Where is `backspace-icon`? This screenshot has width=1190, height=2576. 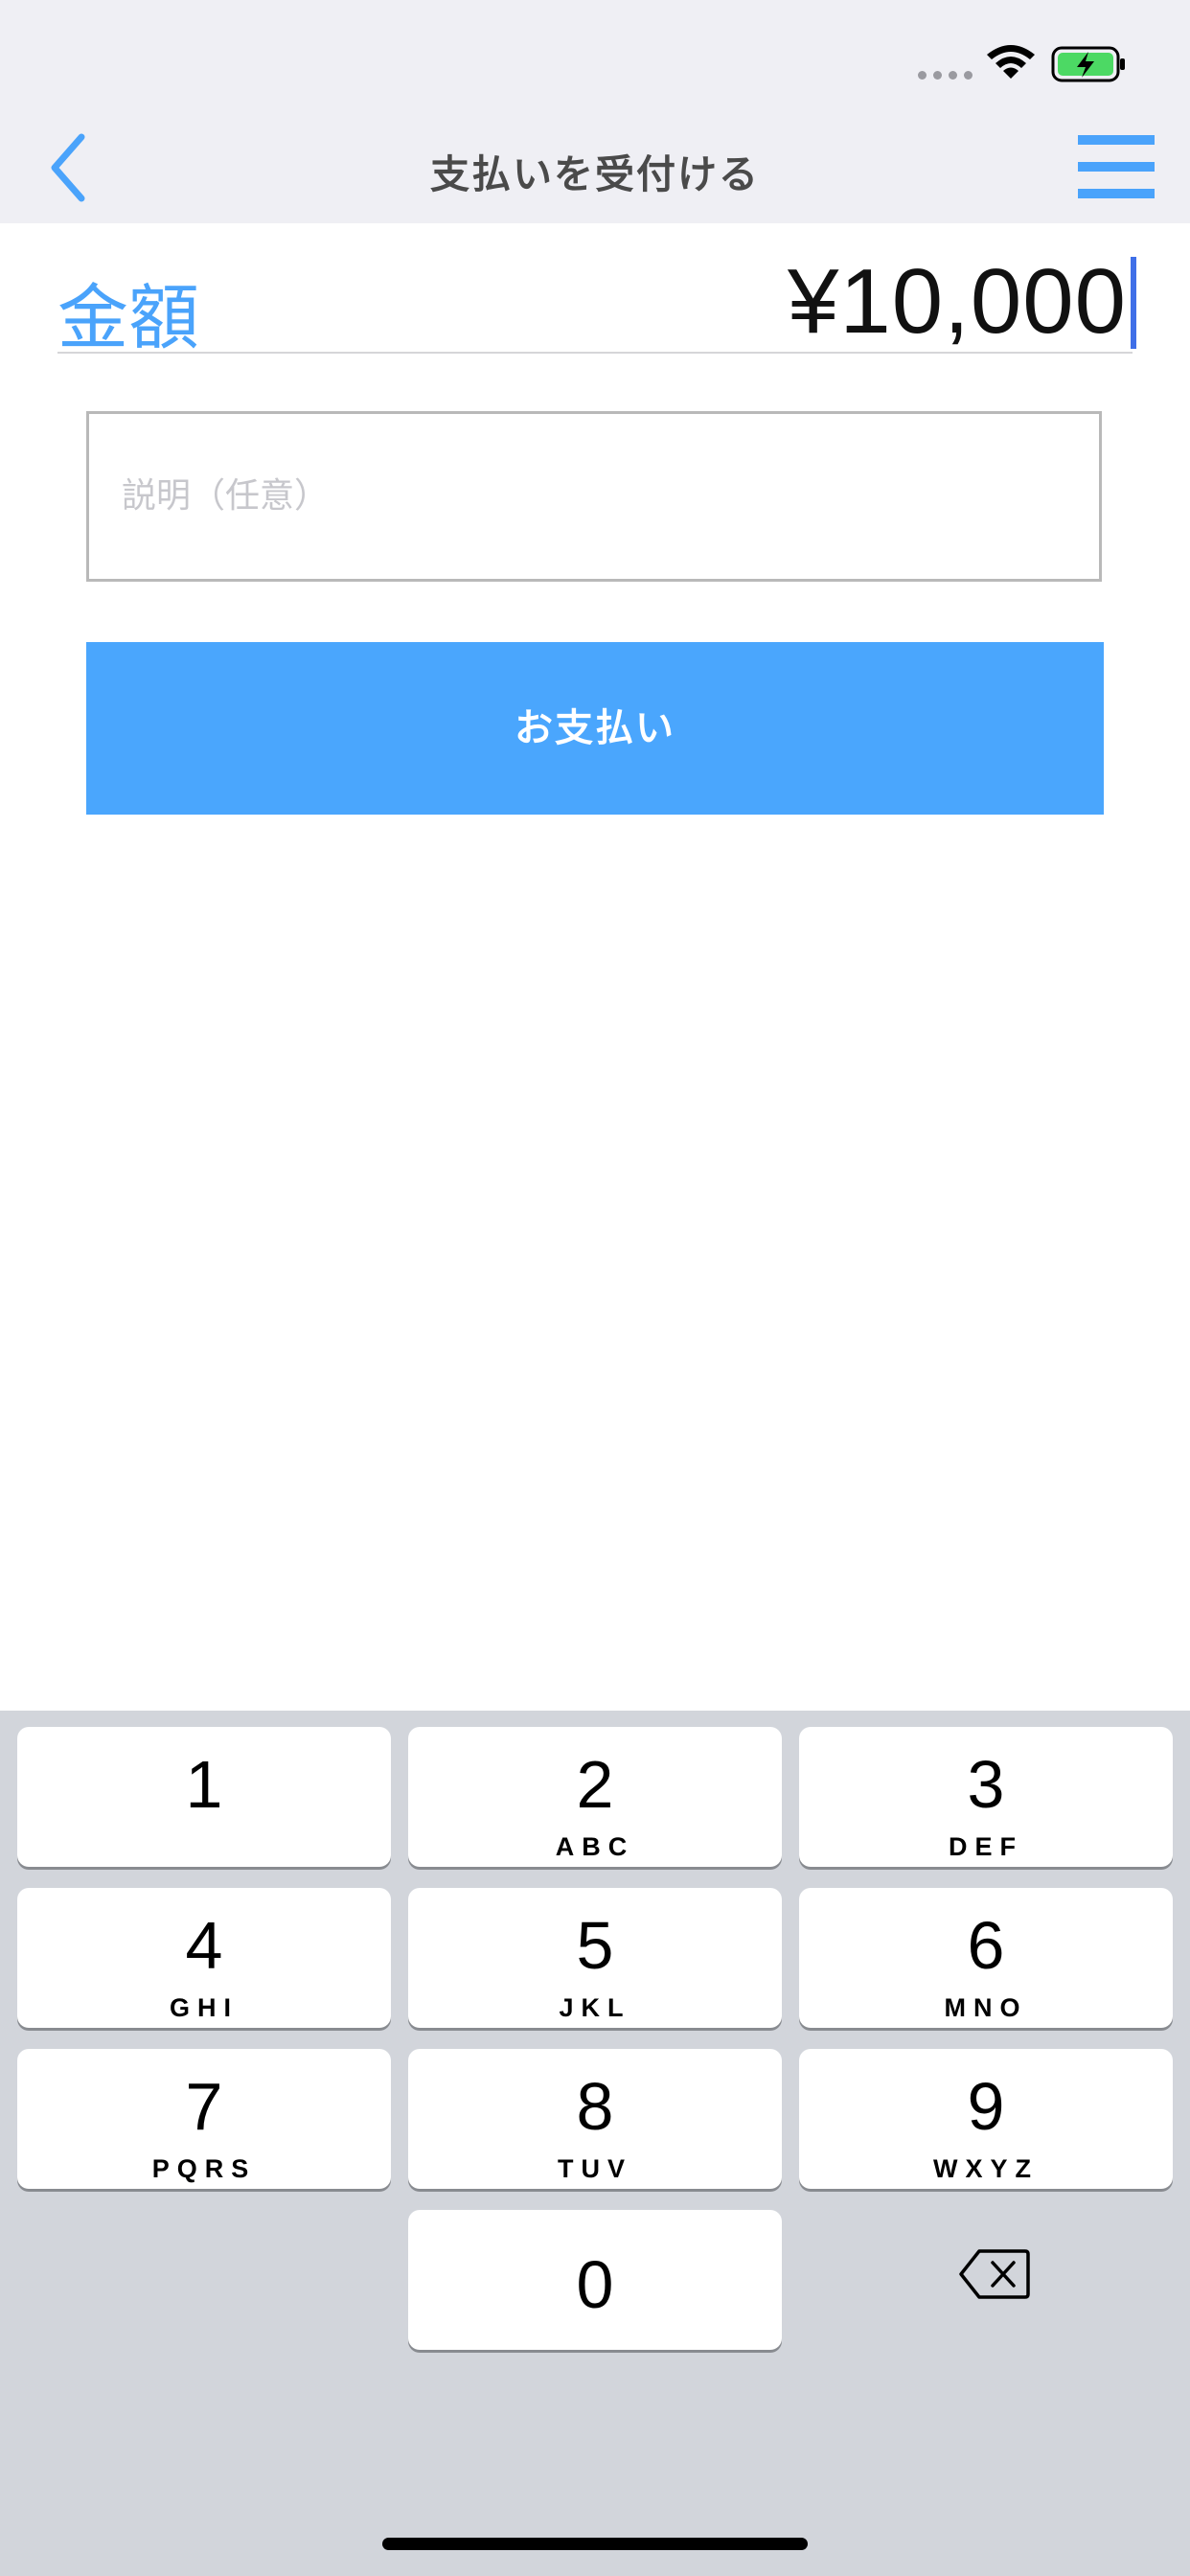
backspace-icon is located at coordinates (995, 2274).